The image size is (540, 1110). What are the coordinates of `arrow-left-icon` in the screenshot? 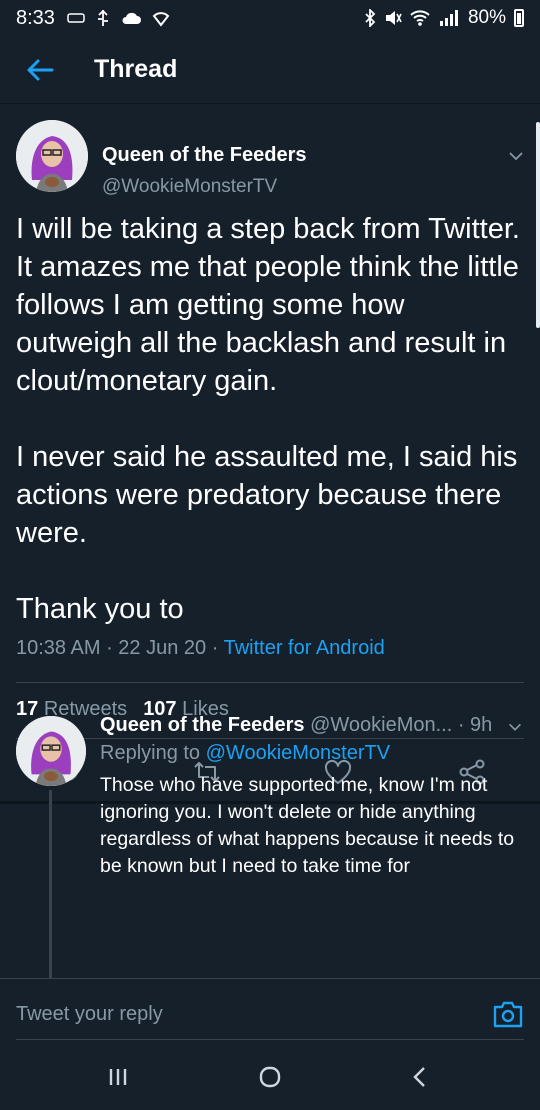 It's located at (40, 69).